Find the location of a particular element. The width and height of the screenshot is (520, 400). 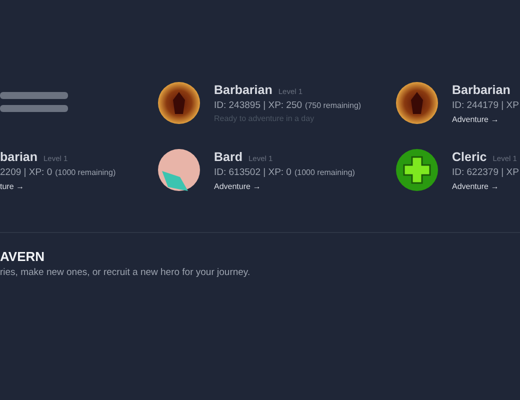

hero-stats: ID: 622379 | XP is located at coordinates (485, 172).